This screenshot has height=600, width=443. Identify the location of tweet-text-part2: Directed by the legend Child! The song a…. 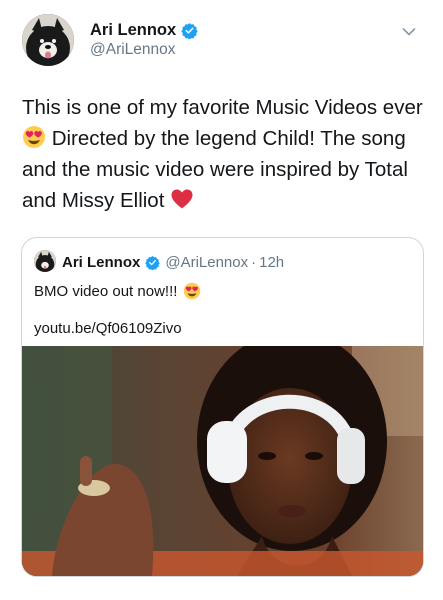
(215, 169).